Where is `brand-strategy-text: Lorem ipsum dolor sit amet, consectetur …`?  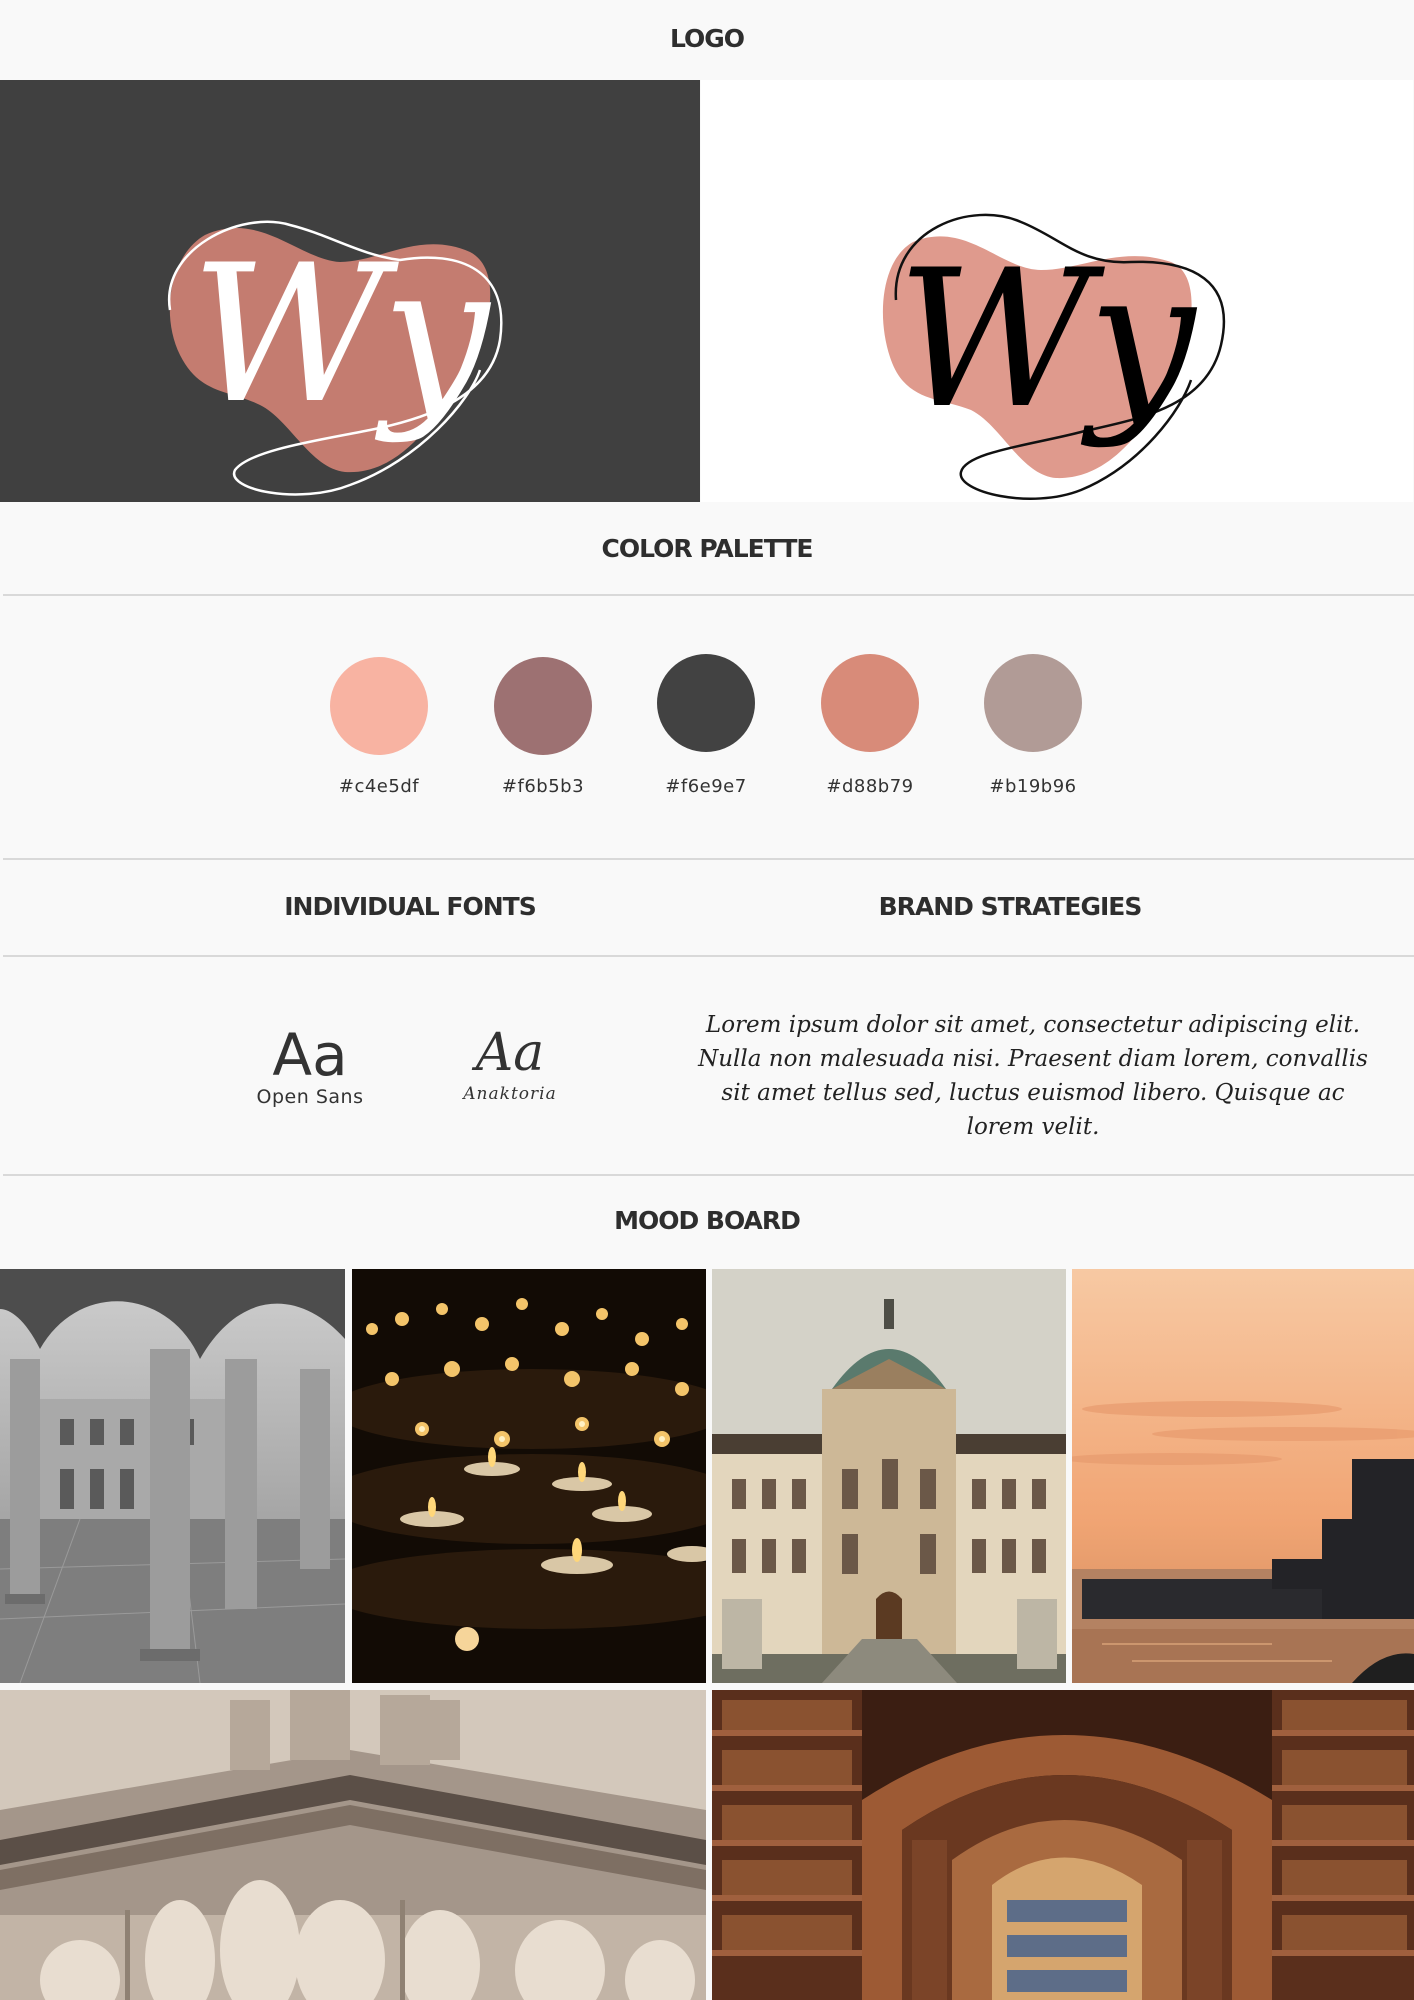
brand-strategy-text: Lorem ipsum dolor sit amet, consectetur … is located at coordinates (1033, 1076).